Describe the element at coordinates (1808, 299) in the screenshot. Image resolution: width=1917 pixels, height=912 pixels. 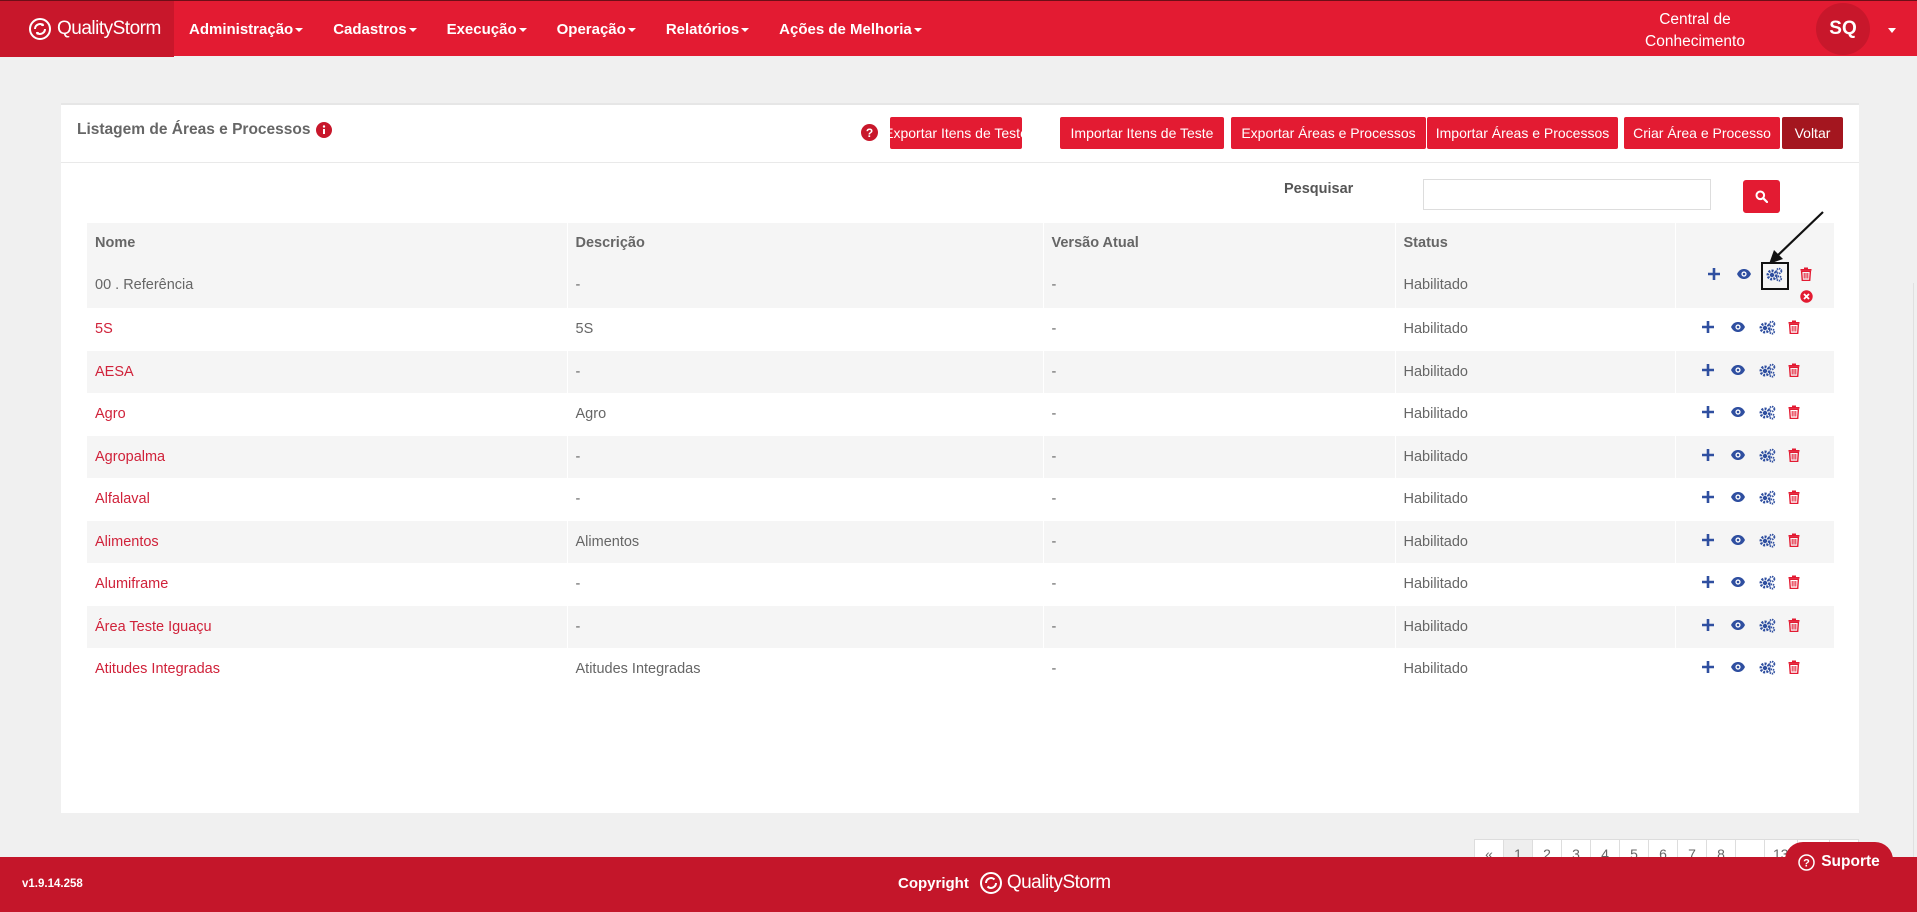
I see `disable-icon` at that location.